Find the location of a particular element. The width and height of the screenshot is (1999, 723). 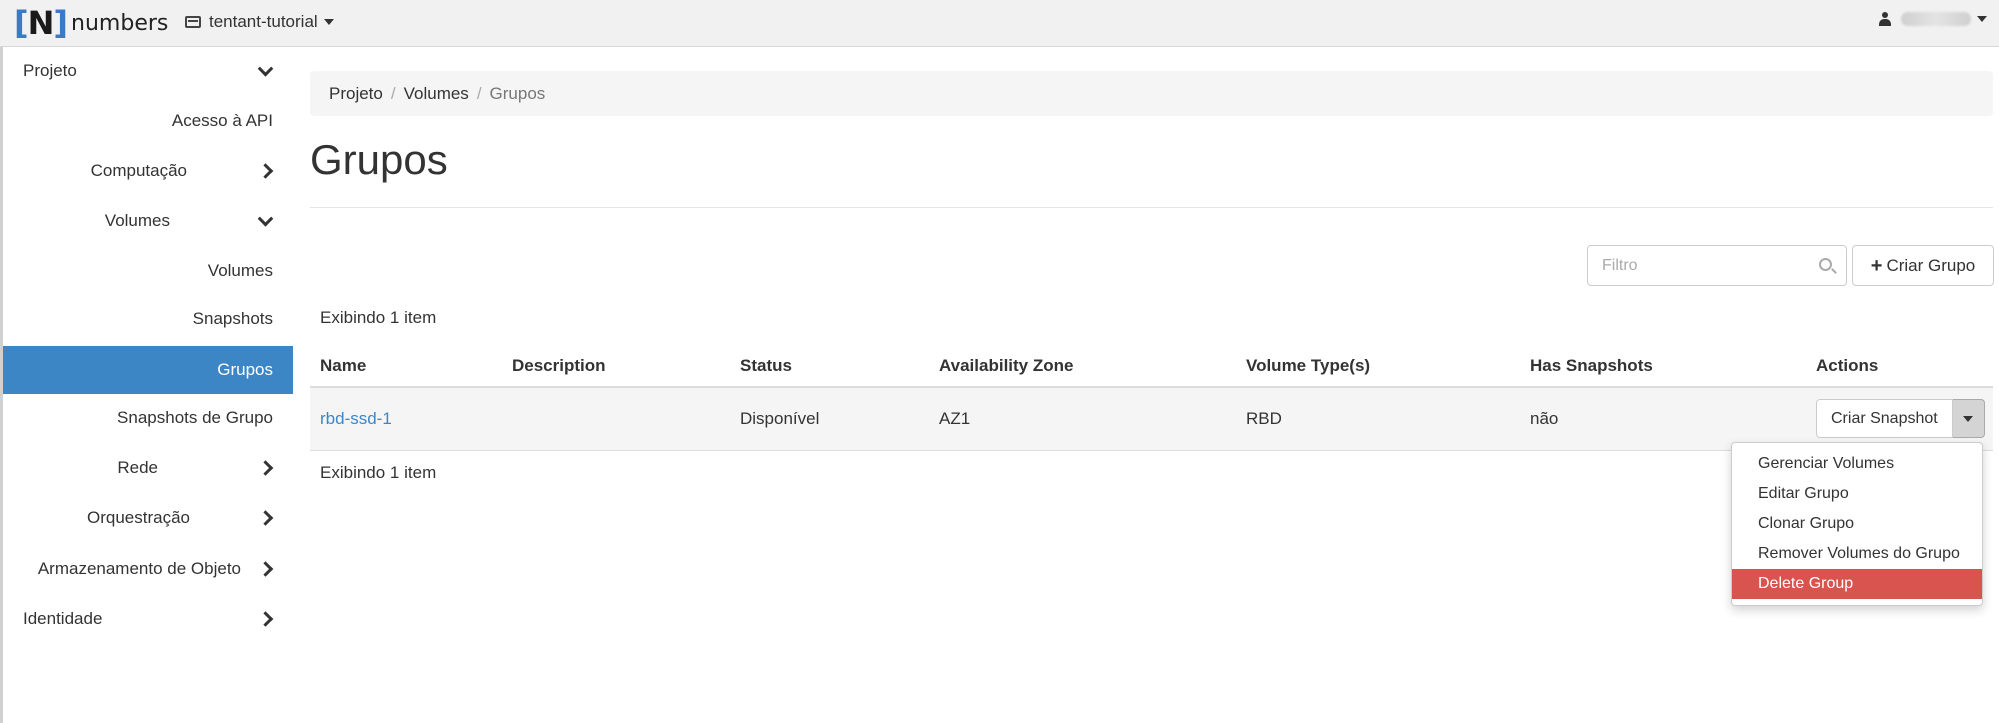

project-icon is located at coordinates (193, 22).